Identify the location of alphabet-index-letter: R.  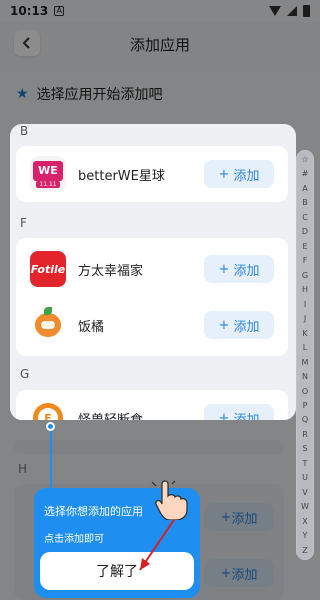
(305, 434).